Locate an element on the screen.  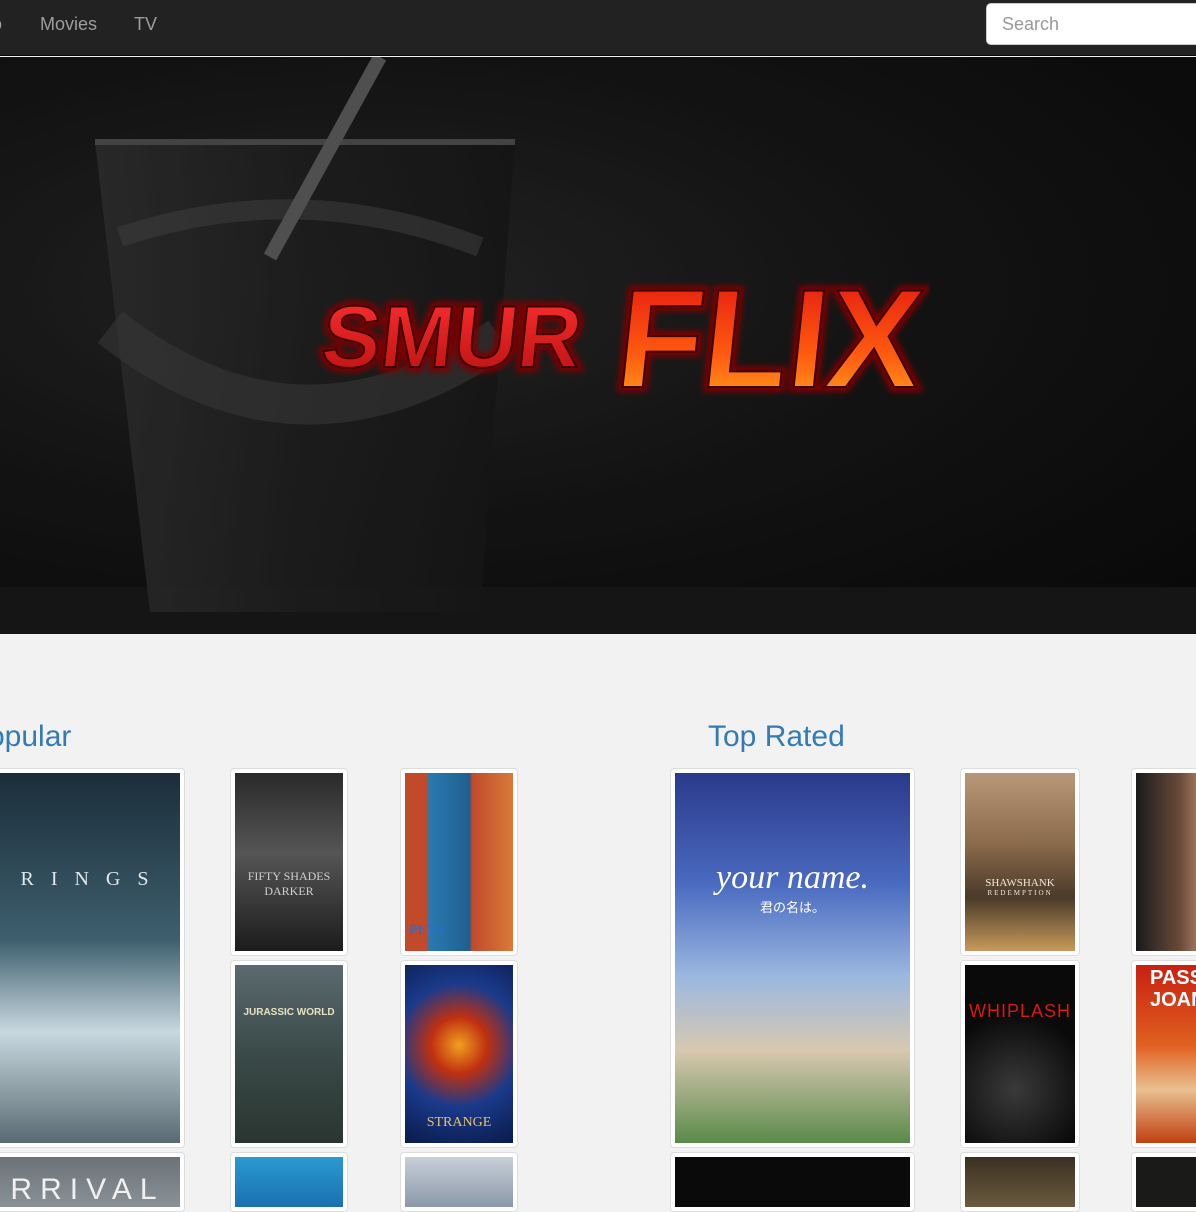
logo-flix-text: FLIX is located at coordinates (770, 338).